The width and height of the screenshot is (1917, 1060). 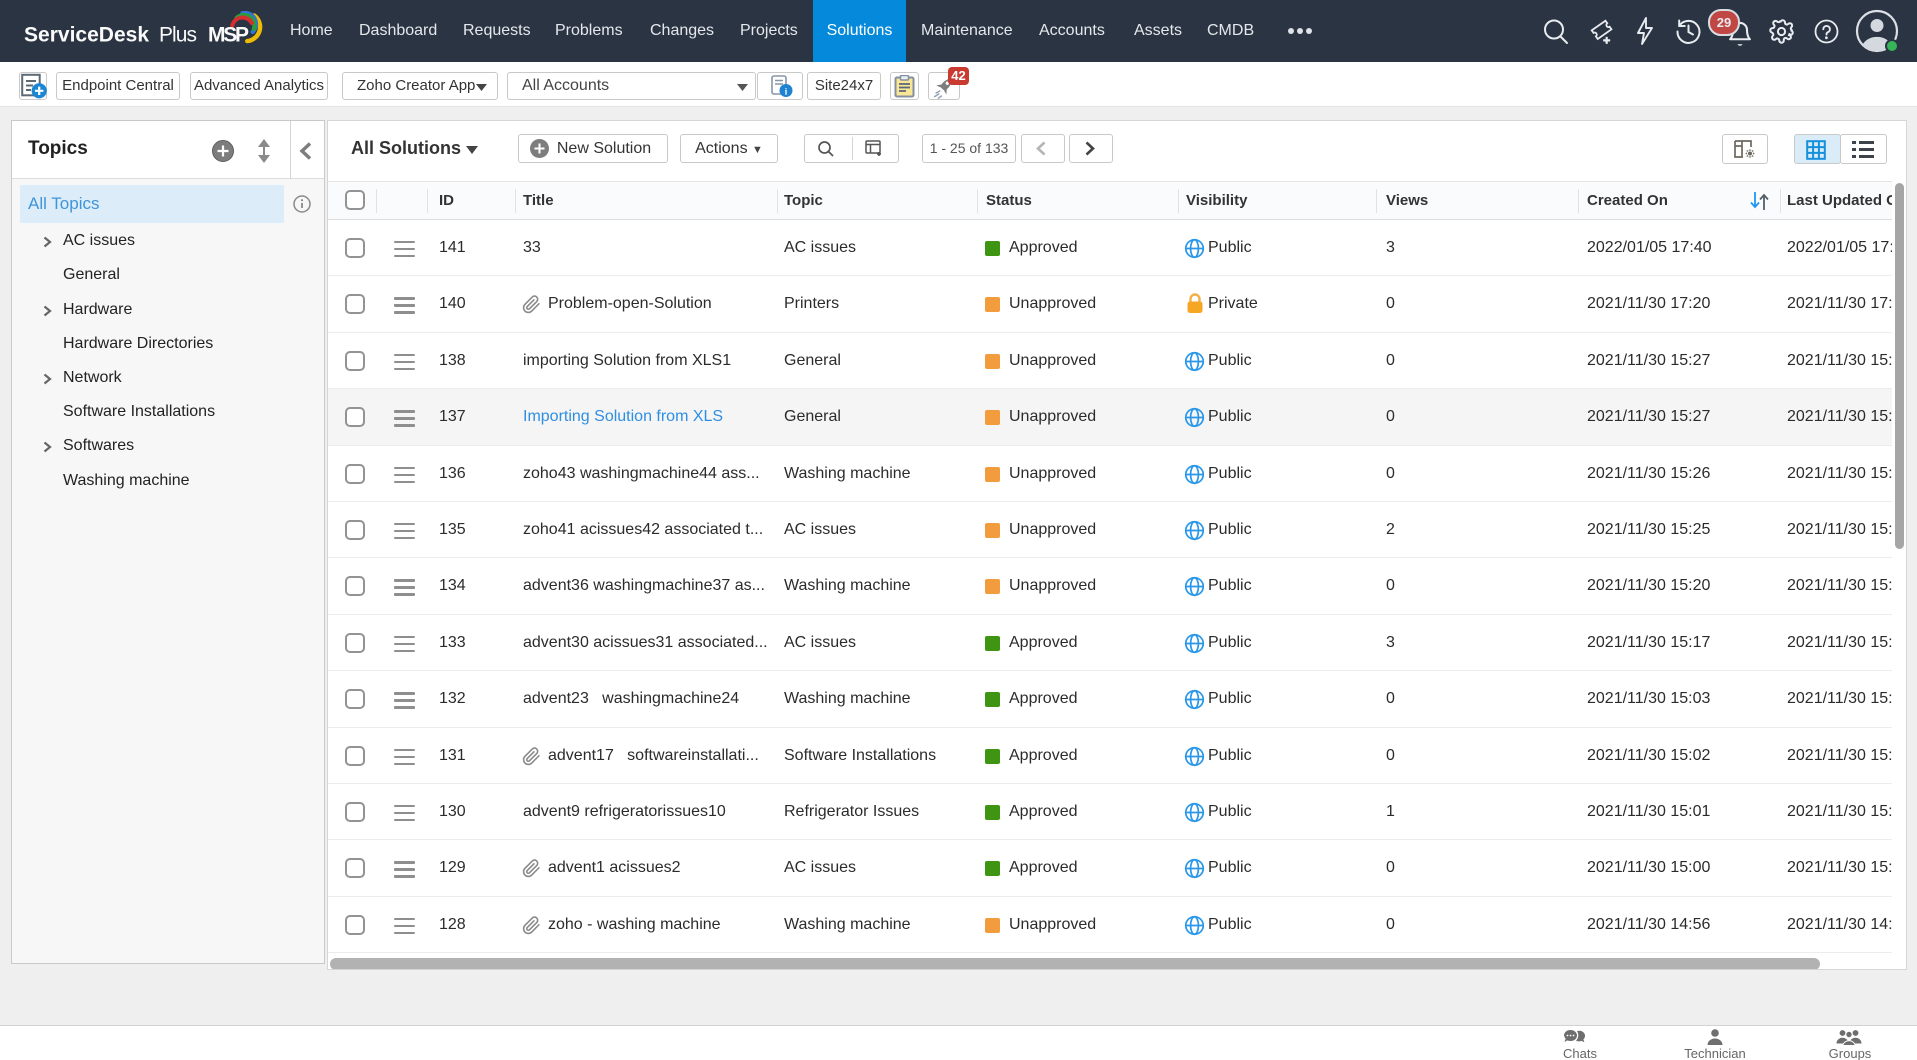 I want to click on svg-text: Plus, so click(x=178, y=35).